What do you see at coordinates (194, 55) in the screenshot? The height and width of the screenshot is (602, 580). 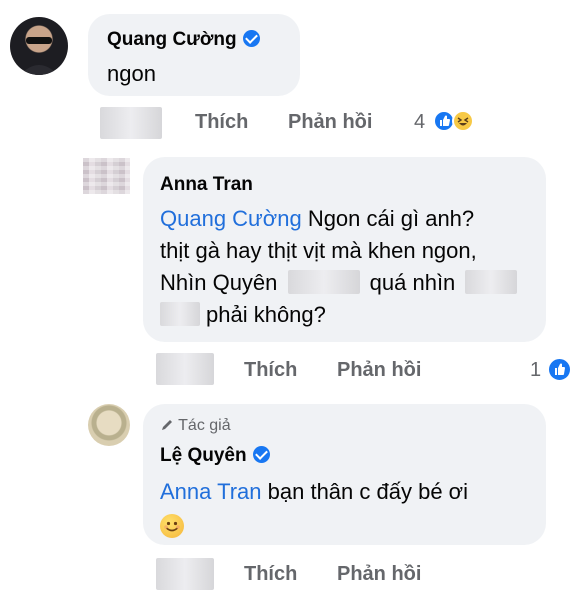 I see `comment-bubble-1: Quang Cường ngon` at bounding box center [194, 55].